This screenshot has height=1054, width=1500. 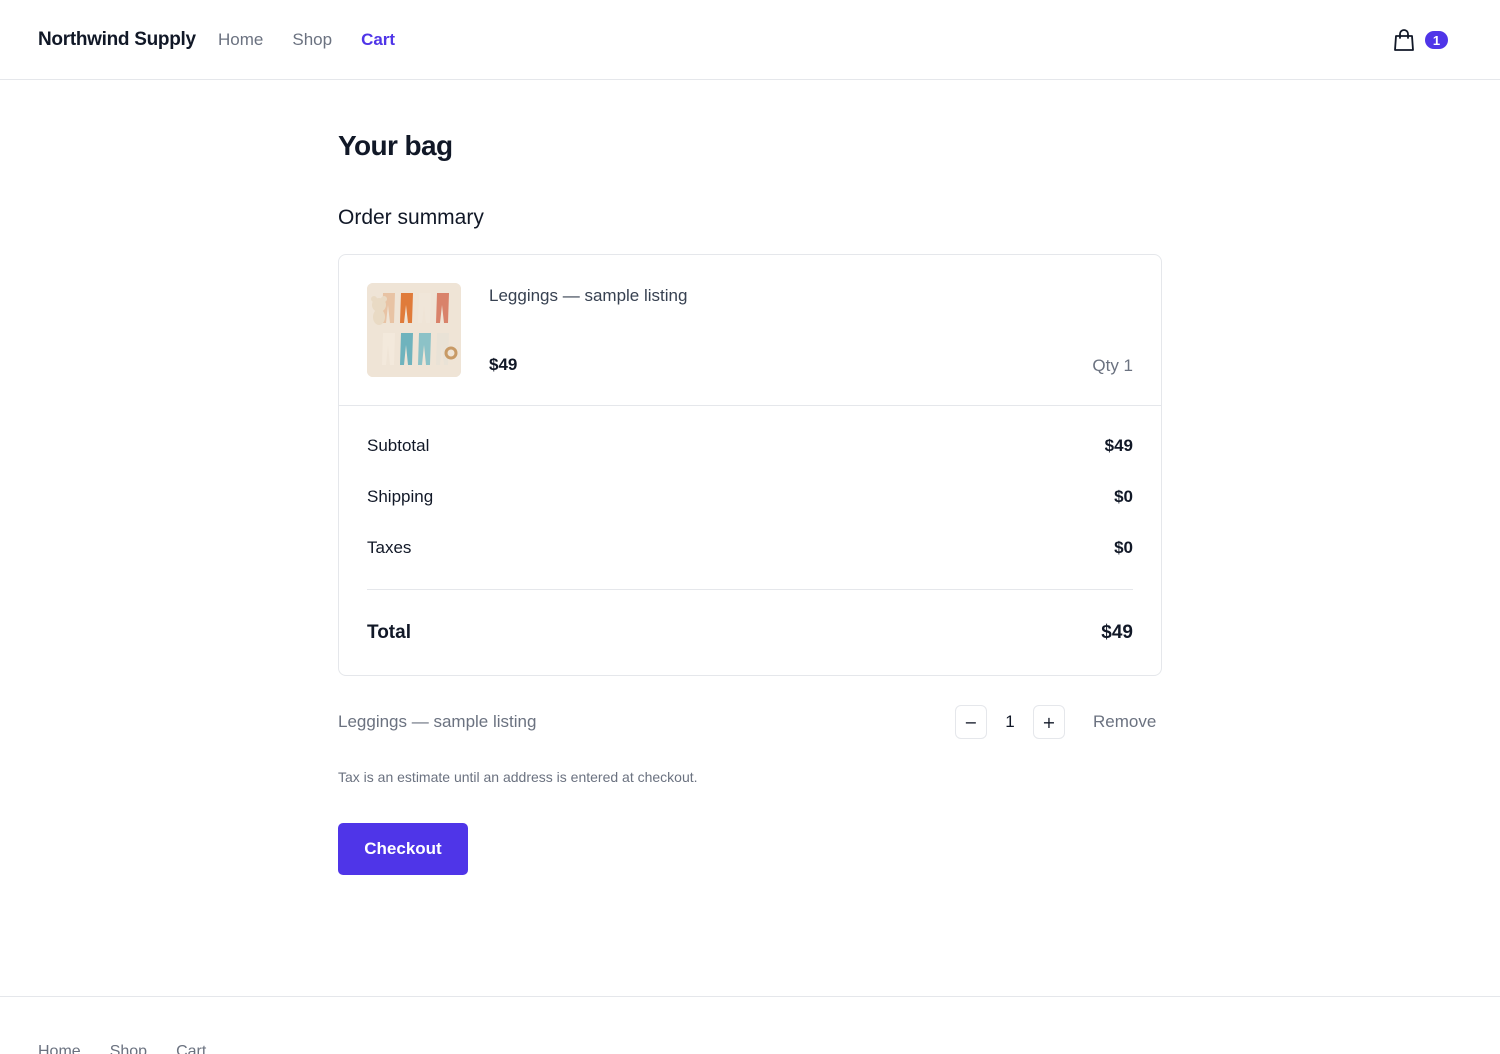 I want to click on decrease-quantity-button: −, so click(x=971, y=722).